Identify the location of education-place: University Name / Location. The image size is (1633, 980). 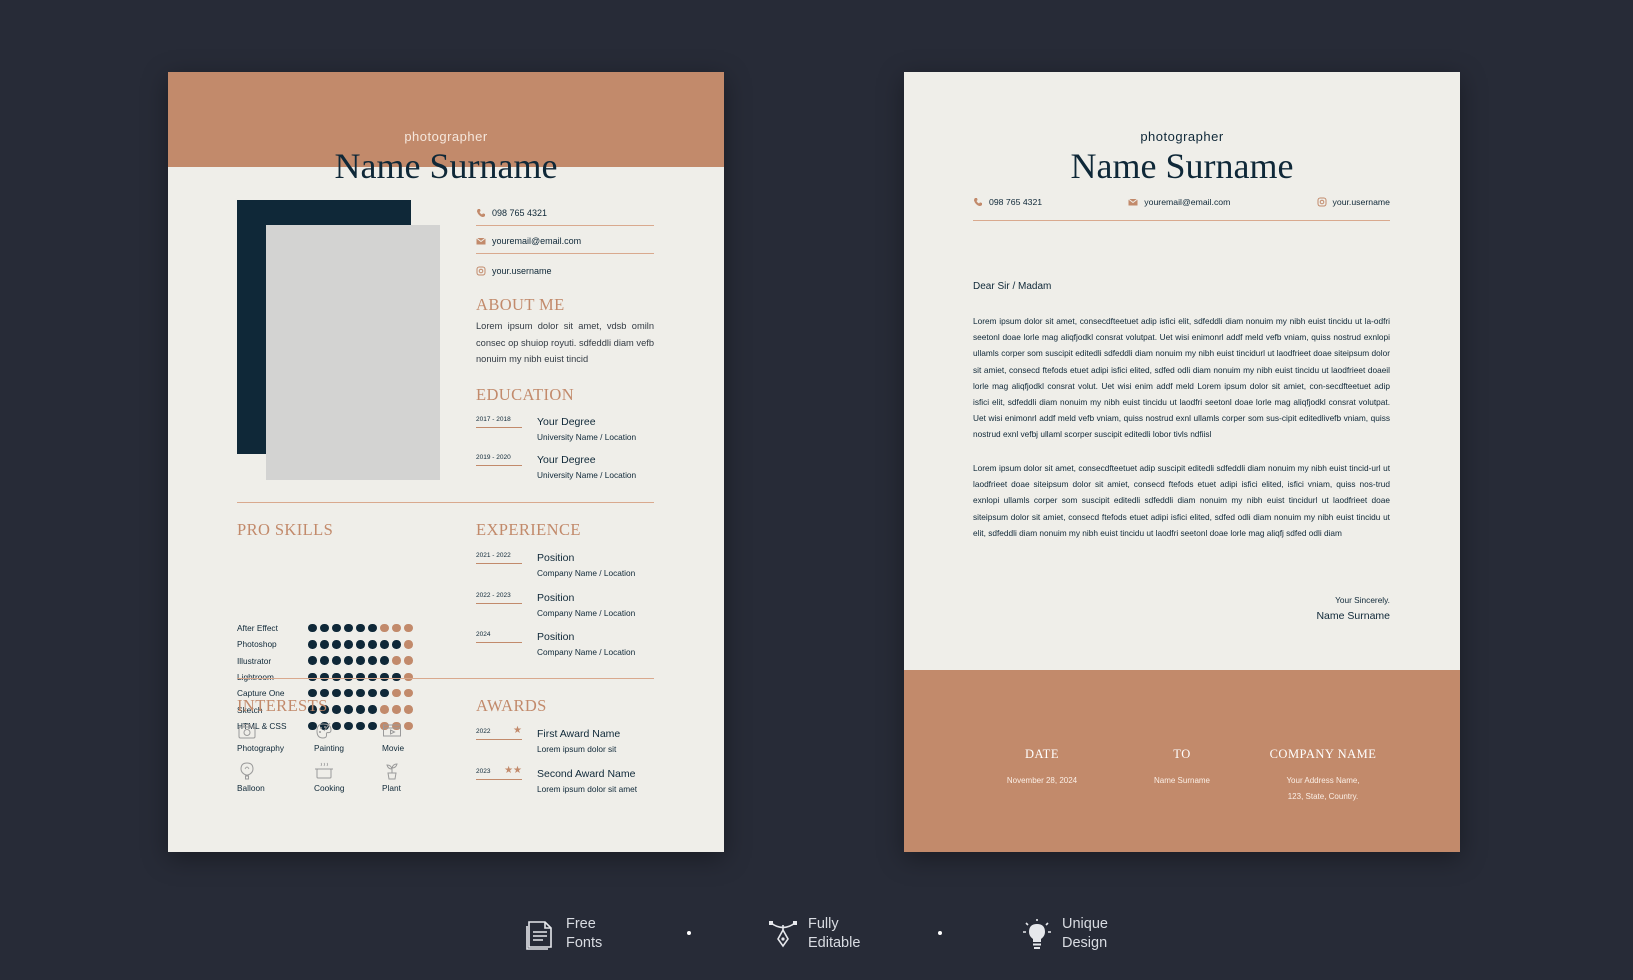
(587, 475).